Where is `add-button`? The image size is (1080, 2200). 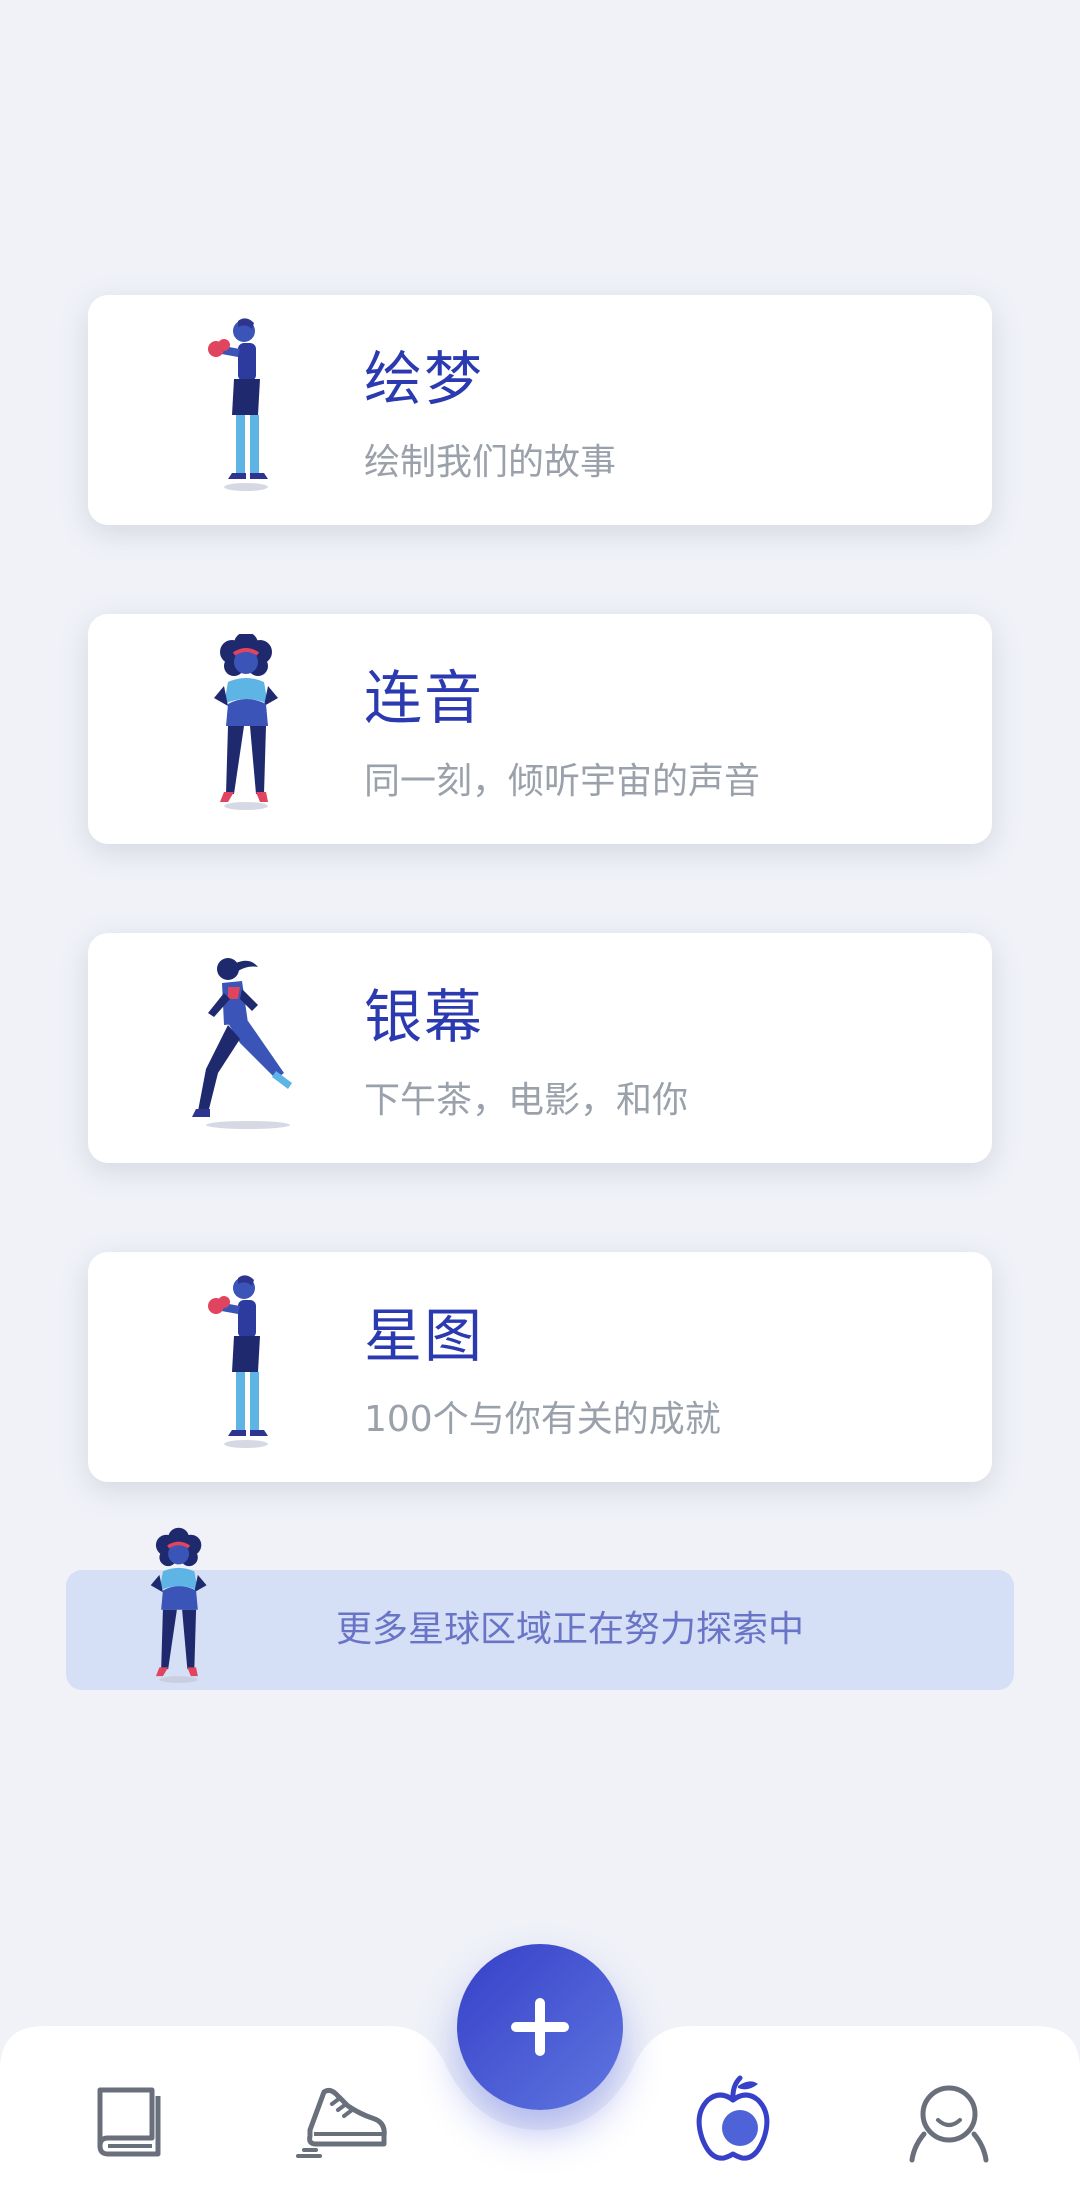
add-button is located at coordinates (540, 2027).